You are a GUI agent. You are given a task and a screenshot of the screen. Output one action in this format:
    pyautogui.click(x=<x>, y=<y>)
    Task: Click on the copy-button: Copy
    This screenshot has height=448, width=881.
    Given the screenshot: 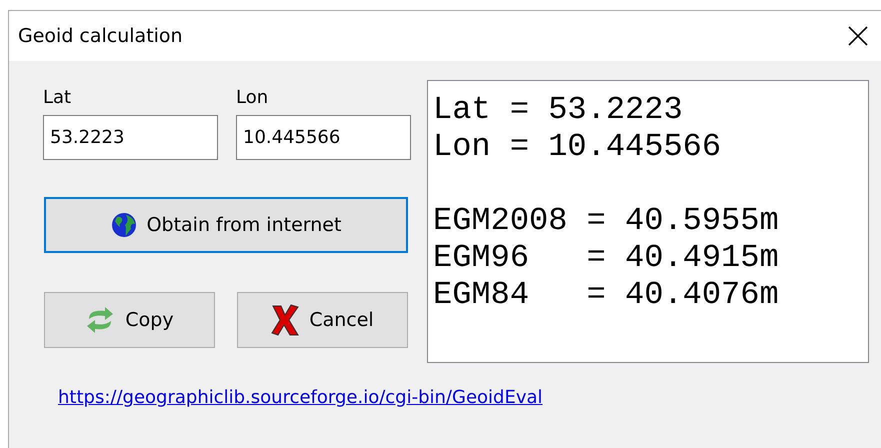 What is the action you would take?
    pyautogui.click(x=129, y=320)
    